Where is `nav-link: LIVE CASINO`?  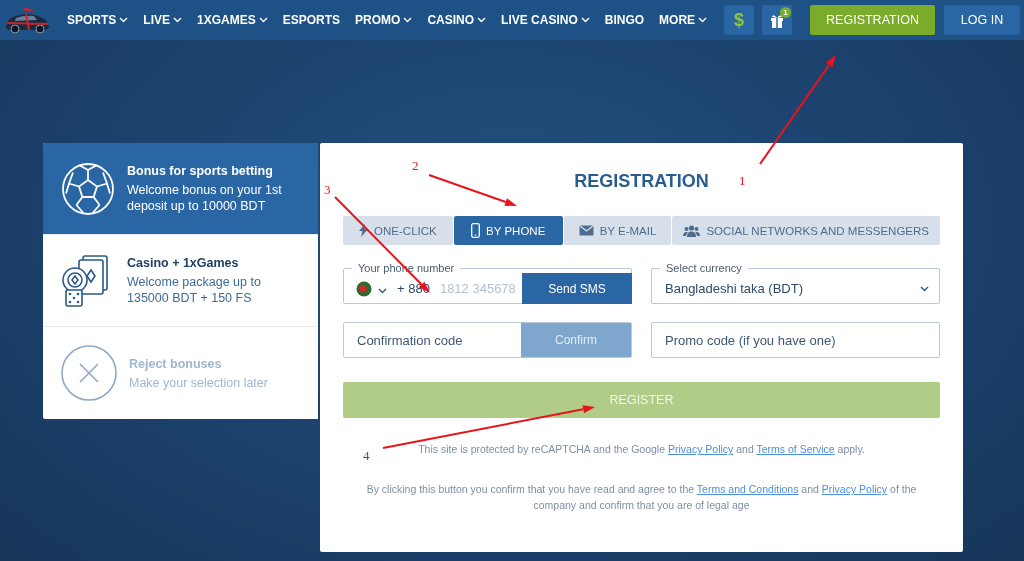 nav-link: LIVE CASINO is located at coordinates (545, 20).